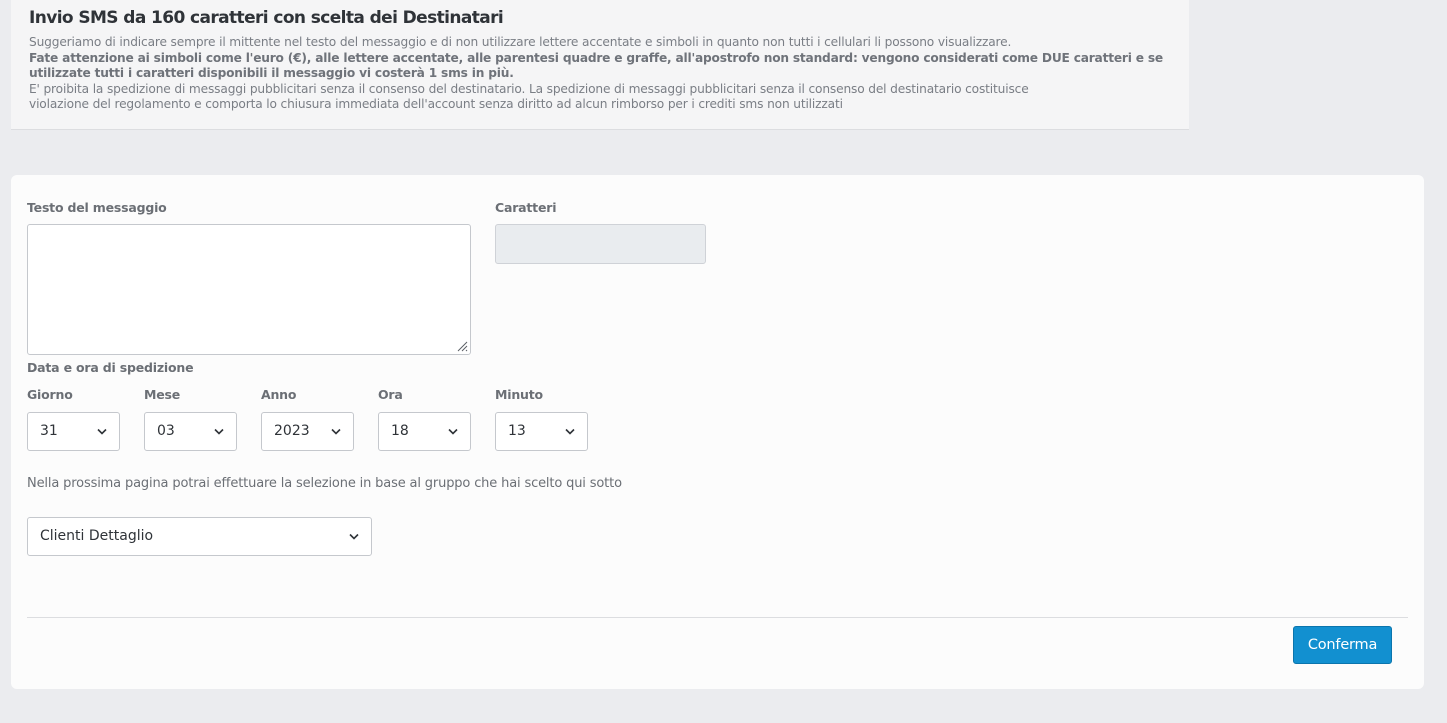  I want to click on group-select: Clienti Dettaglio, so click(199, 536).